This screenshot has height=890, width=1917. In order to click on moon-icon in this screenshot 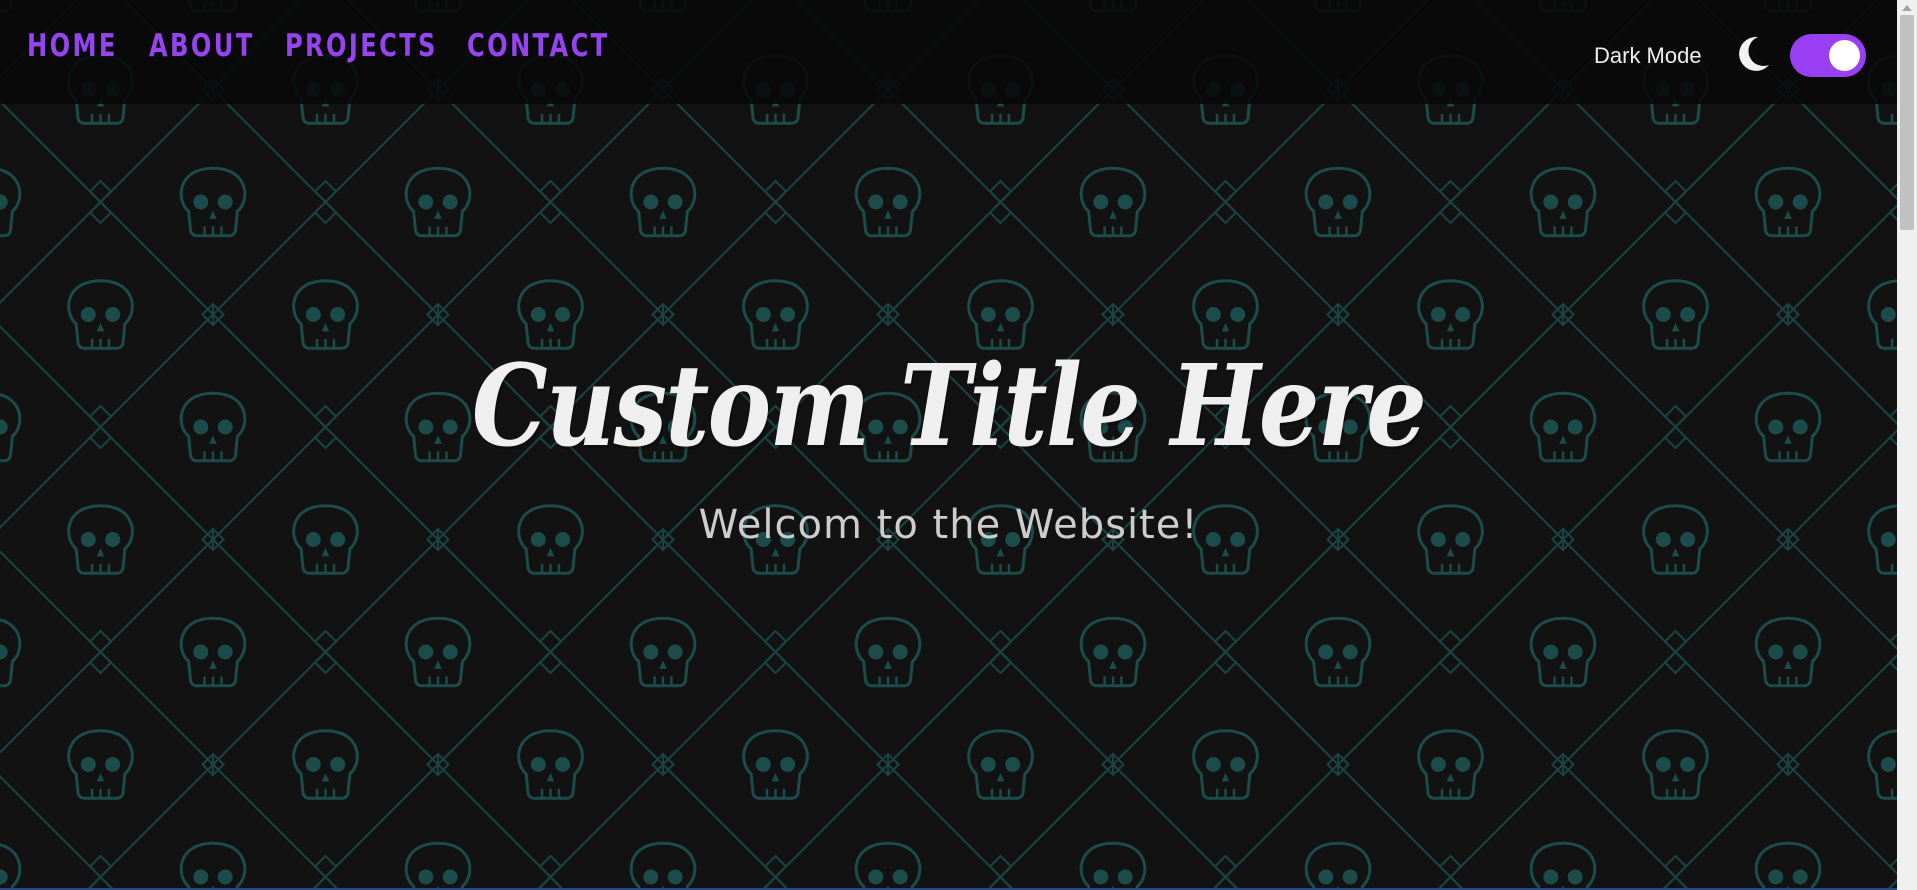, I will do `click(1754, 53)`.